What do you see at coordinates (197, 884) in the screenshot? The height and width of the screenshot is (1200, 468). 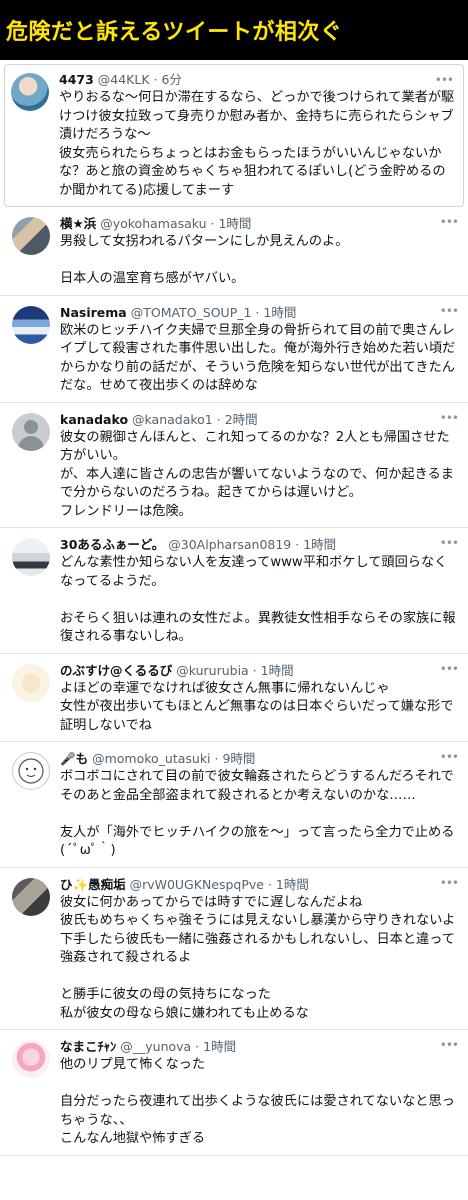 I see `user-handle: @rvW0UGKNespqPve` at bounding box center [197, 884].